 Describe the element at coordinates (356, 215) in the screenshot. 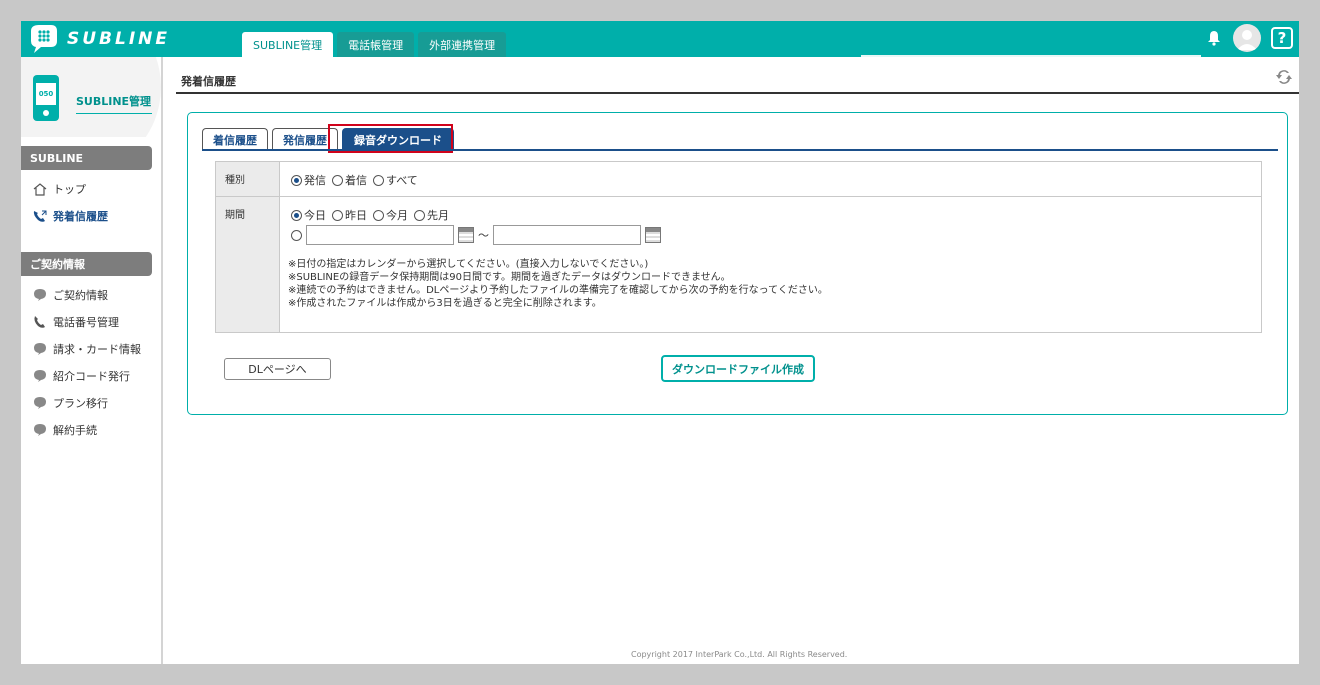

I see `radio-label: 昨日` at that location.